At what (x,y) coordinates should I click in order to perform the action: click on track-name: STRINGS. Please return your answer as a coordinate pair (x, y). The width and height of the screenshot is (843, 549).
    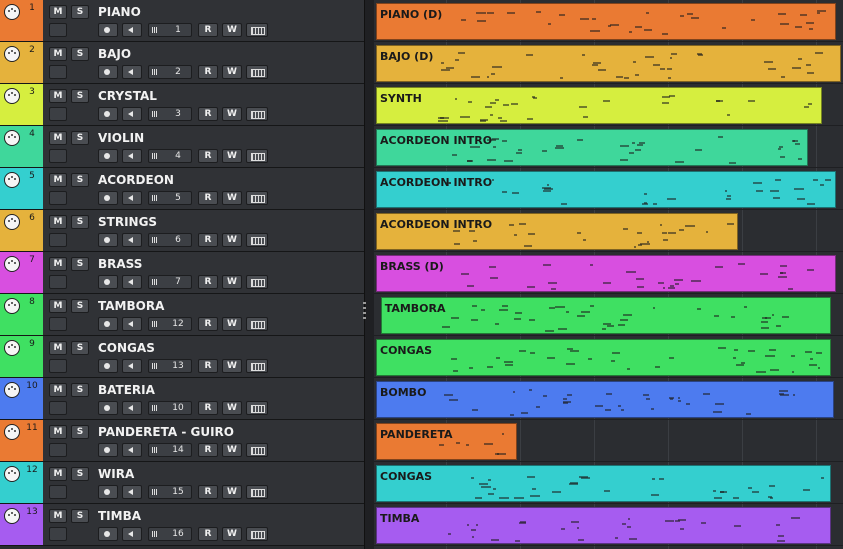
    Looking at the image, I should click on (127, 222).